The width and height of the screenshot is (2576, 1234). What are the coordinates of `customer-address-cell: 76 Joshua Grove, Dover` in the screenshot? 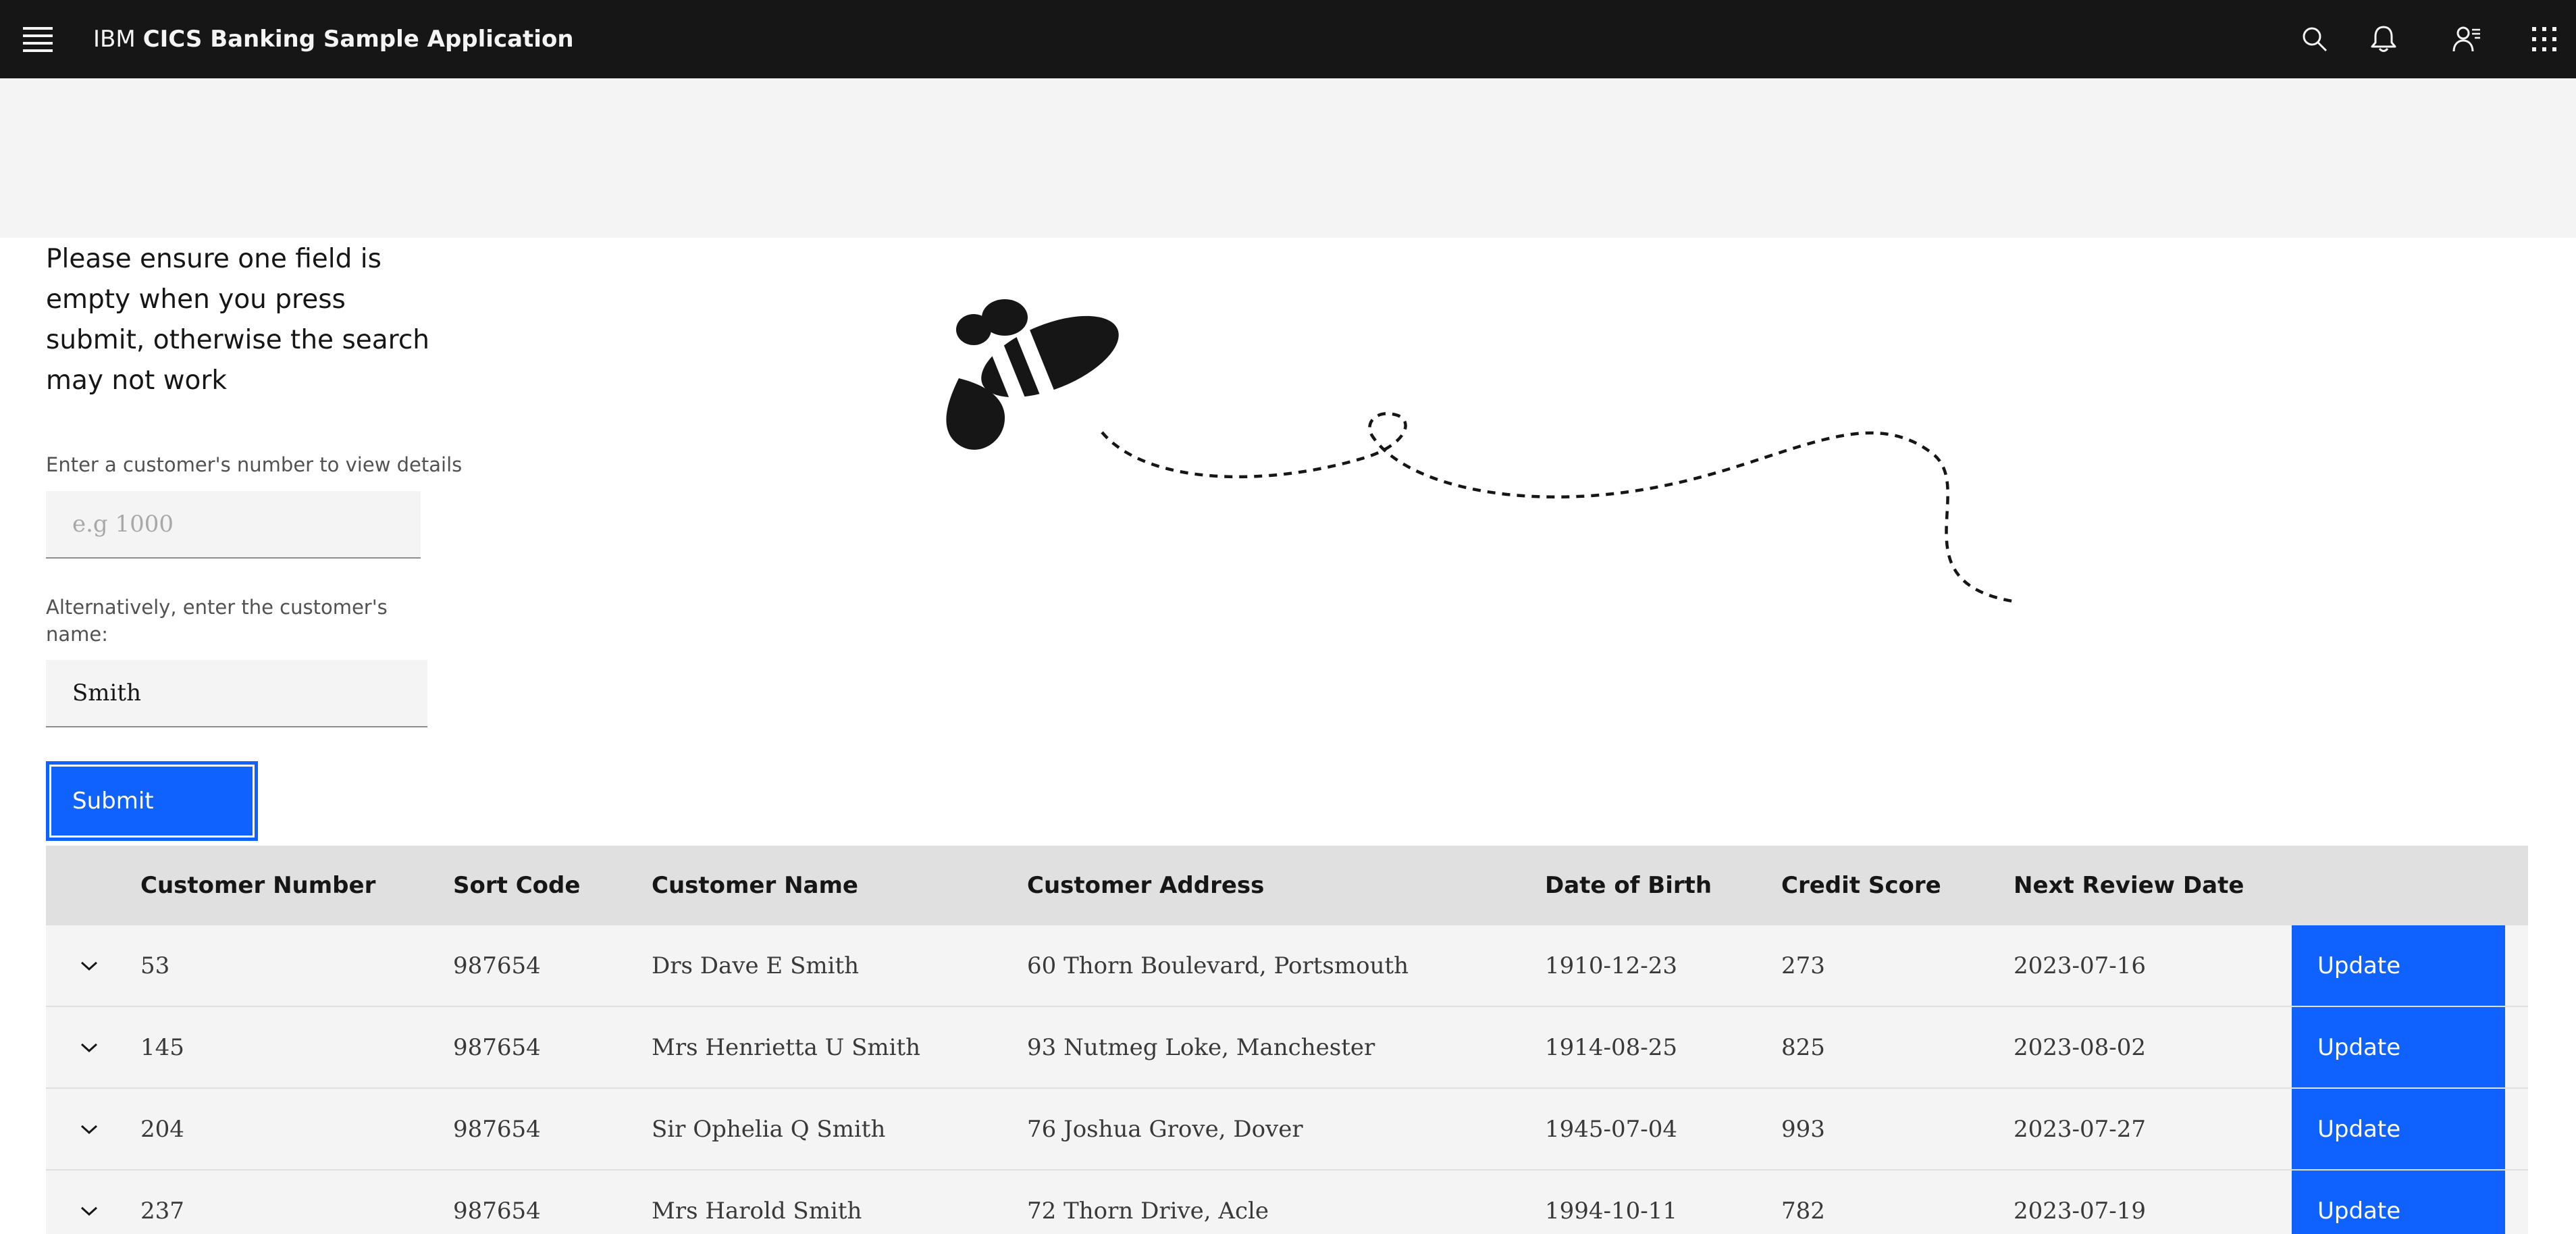 It's located at (1165, 1129).